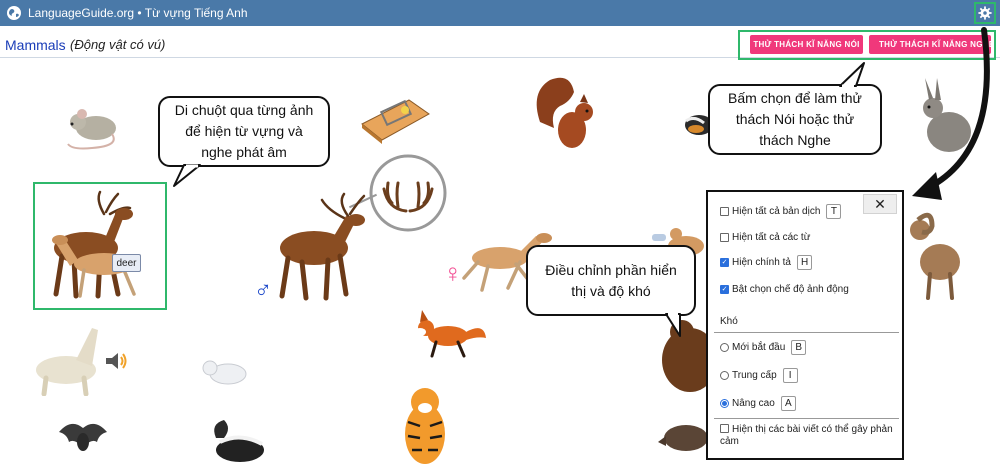 The height and width of the screenshot is (474, 1000). What do you see at coordinates (834, 211) in the screenshot?
I see `shortcut-key: T` at bounding box center [834, 211].